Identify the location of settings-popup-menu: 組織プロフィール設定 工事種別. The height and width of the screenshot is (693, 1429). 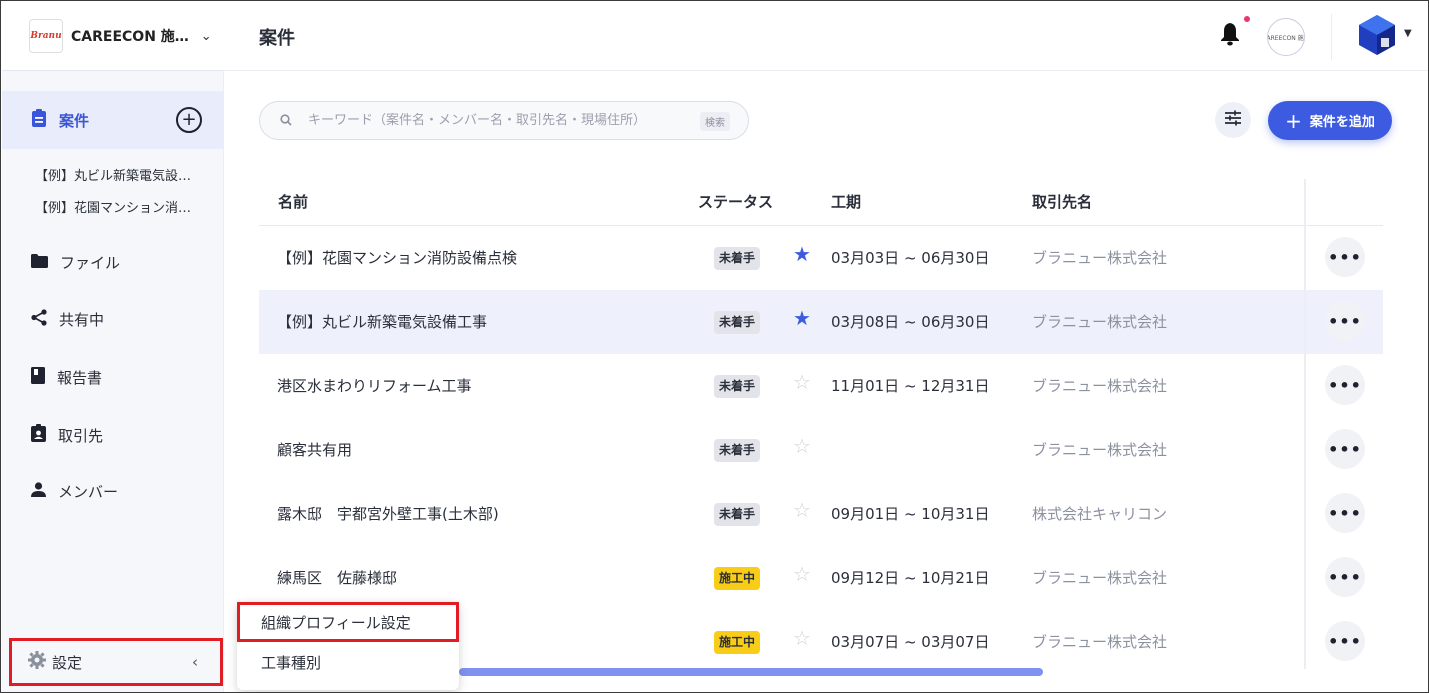
(348, 646).